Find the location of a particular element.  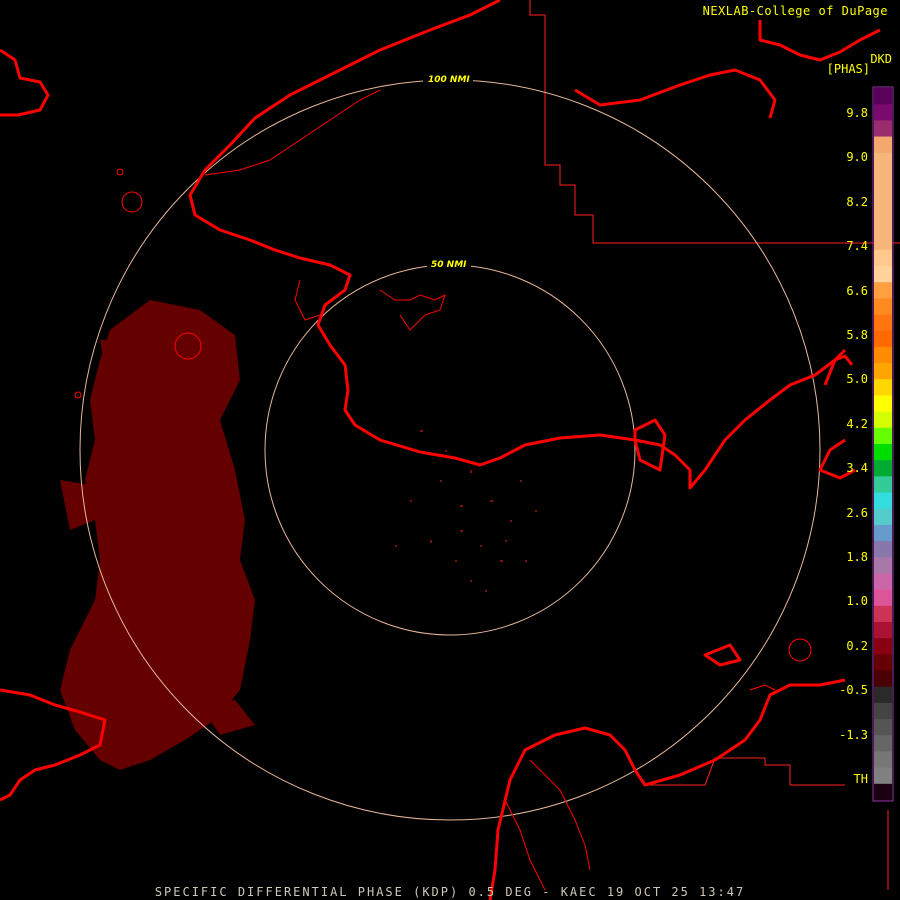

color-bar-tick-label: 4.2 is located at coordinates (857, 423).